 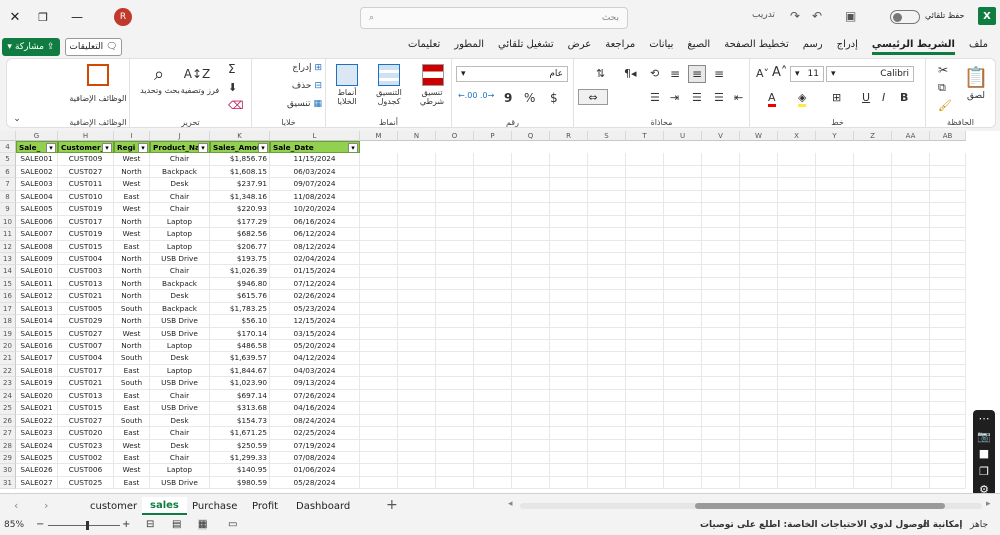 I want to click on table-cell: CUST006, so click(x=86, y=470).